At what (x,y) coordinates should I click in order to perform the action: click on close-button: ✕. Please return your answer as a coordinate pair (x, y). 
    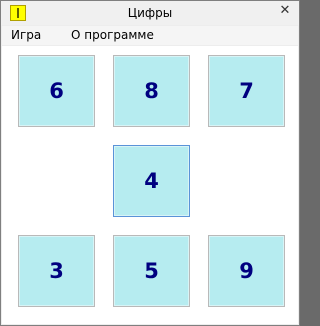
    Looking at the image, I should click on (285, 11).